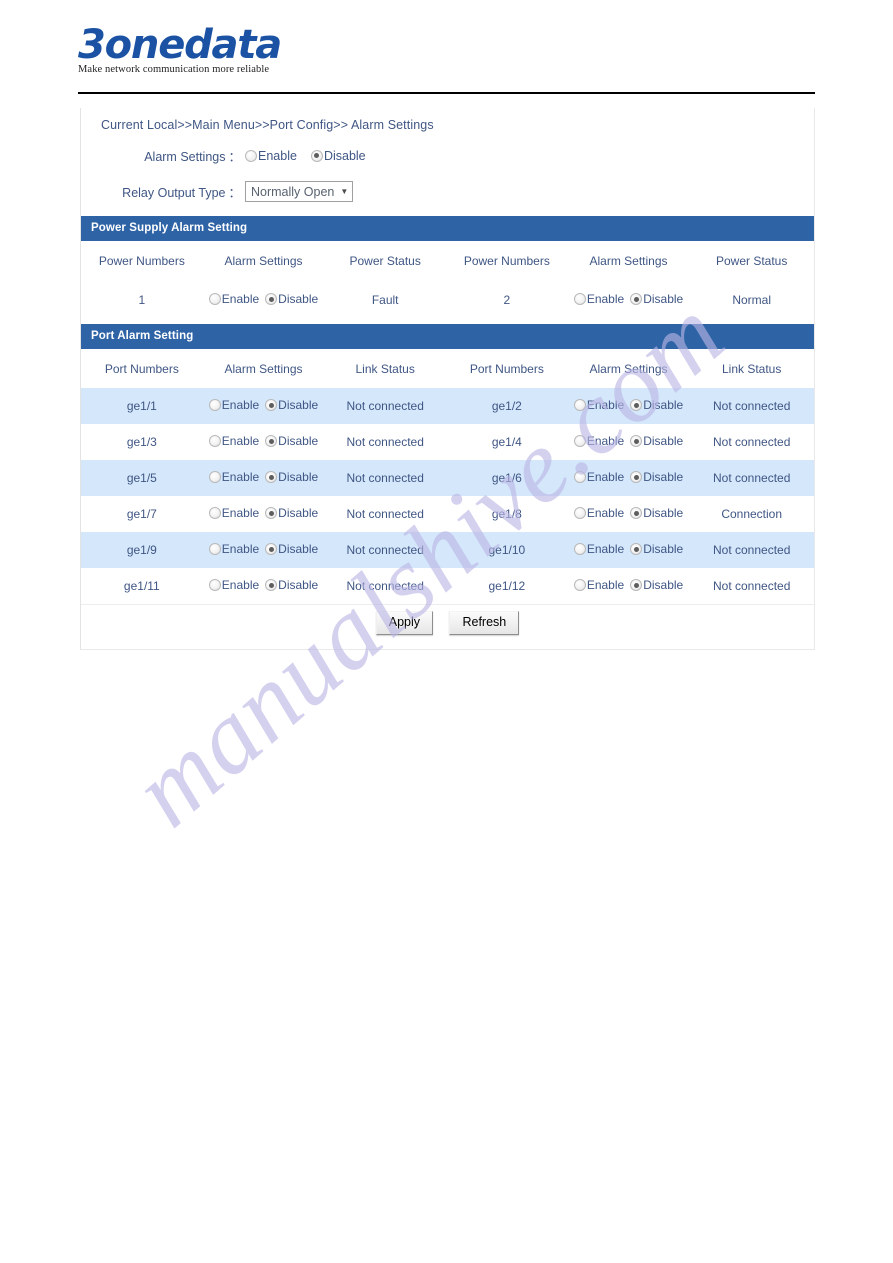 This screenshot has height=1263, width=893. I want to click on portge110-disable-option: Disable, so click(656, 549).